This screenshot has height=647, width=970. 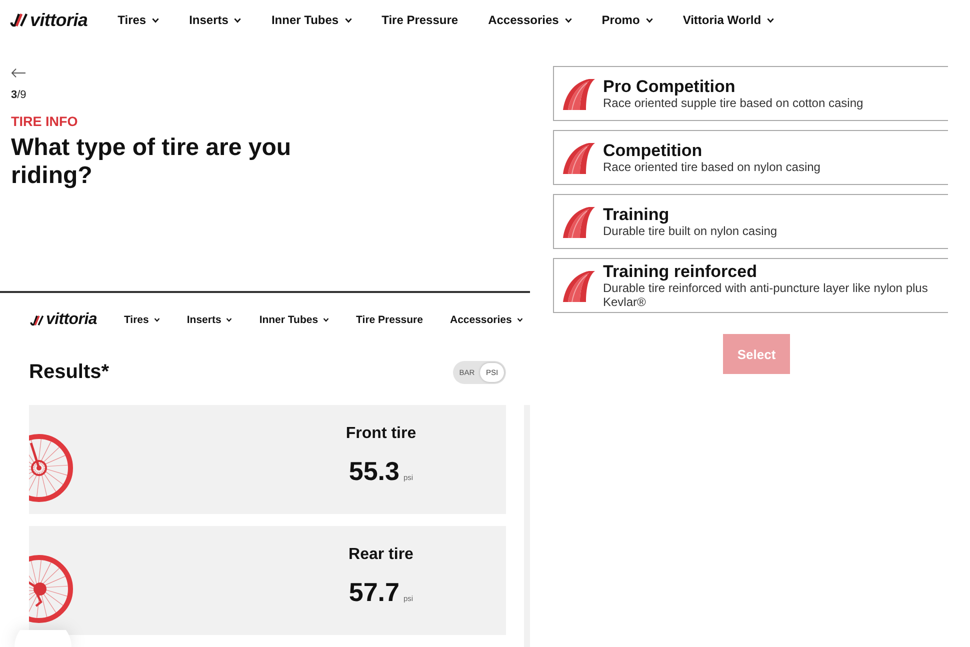 What do you see at coordinates (669, 87) in the screenshot?
I see `option-title: Pro Competition` at bounding box center [669, 87].